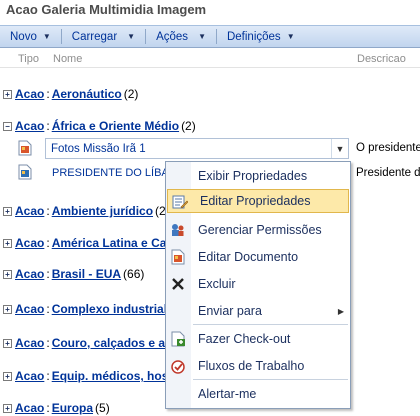 The width and height of the screenshot is (420, 416). Describe the element at coordinates (134, 274) in the screenshot. I see `group-count: (66)` at that location.